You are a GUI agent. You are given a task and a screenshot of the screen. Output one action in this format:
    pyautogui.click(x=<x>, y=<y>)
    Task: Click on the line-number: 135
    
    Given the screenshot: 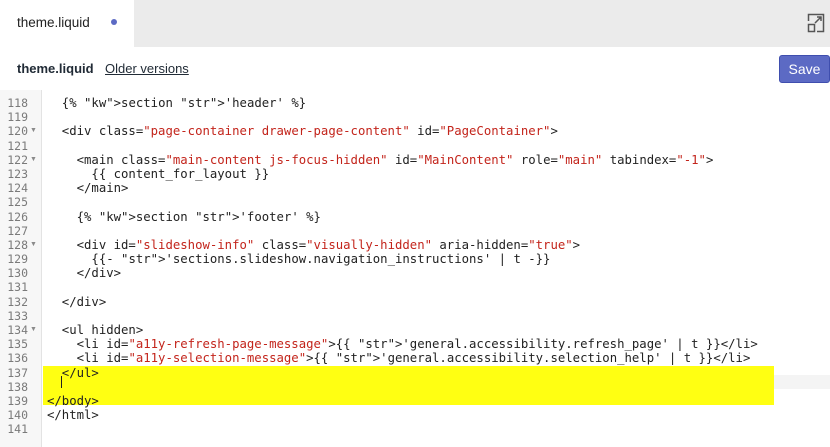 What is the action you would take?
    pyautogui.click(x=17, y=344)
    